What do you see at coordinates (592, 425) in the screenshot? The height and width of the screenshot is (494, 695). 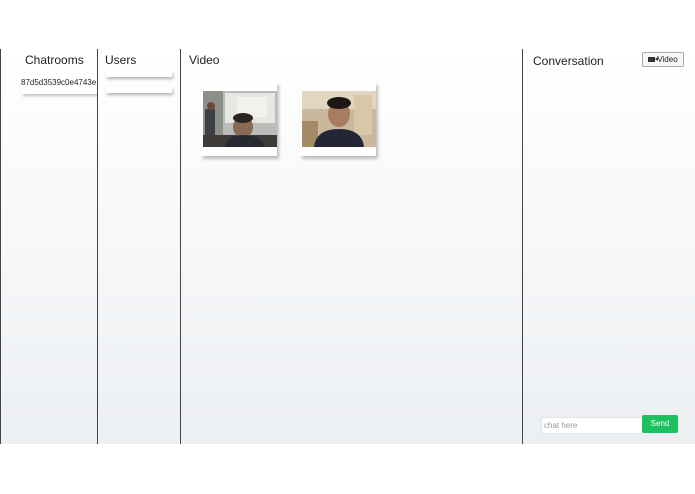 I see `chat-input` at bounding box center [592, 425].